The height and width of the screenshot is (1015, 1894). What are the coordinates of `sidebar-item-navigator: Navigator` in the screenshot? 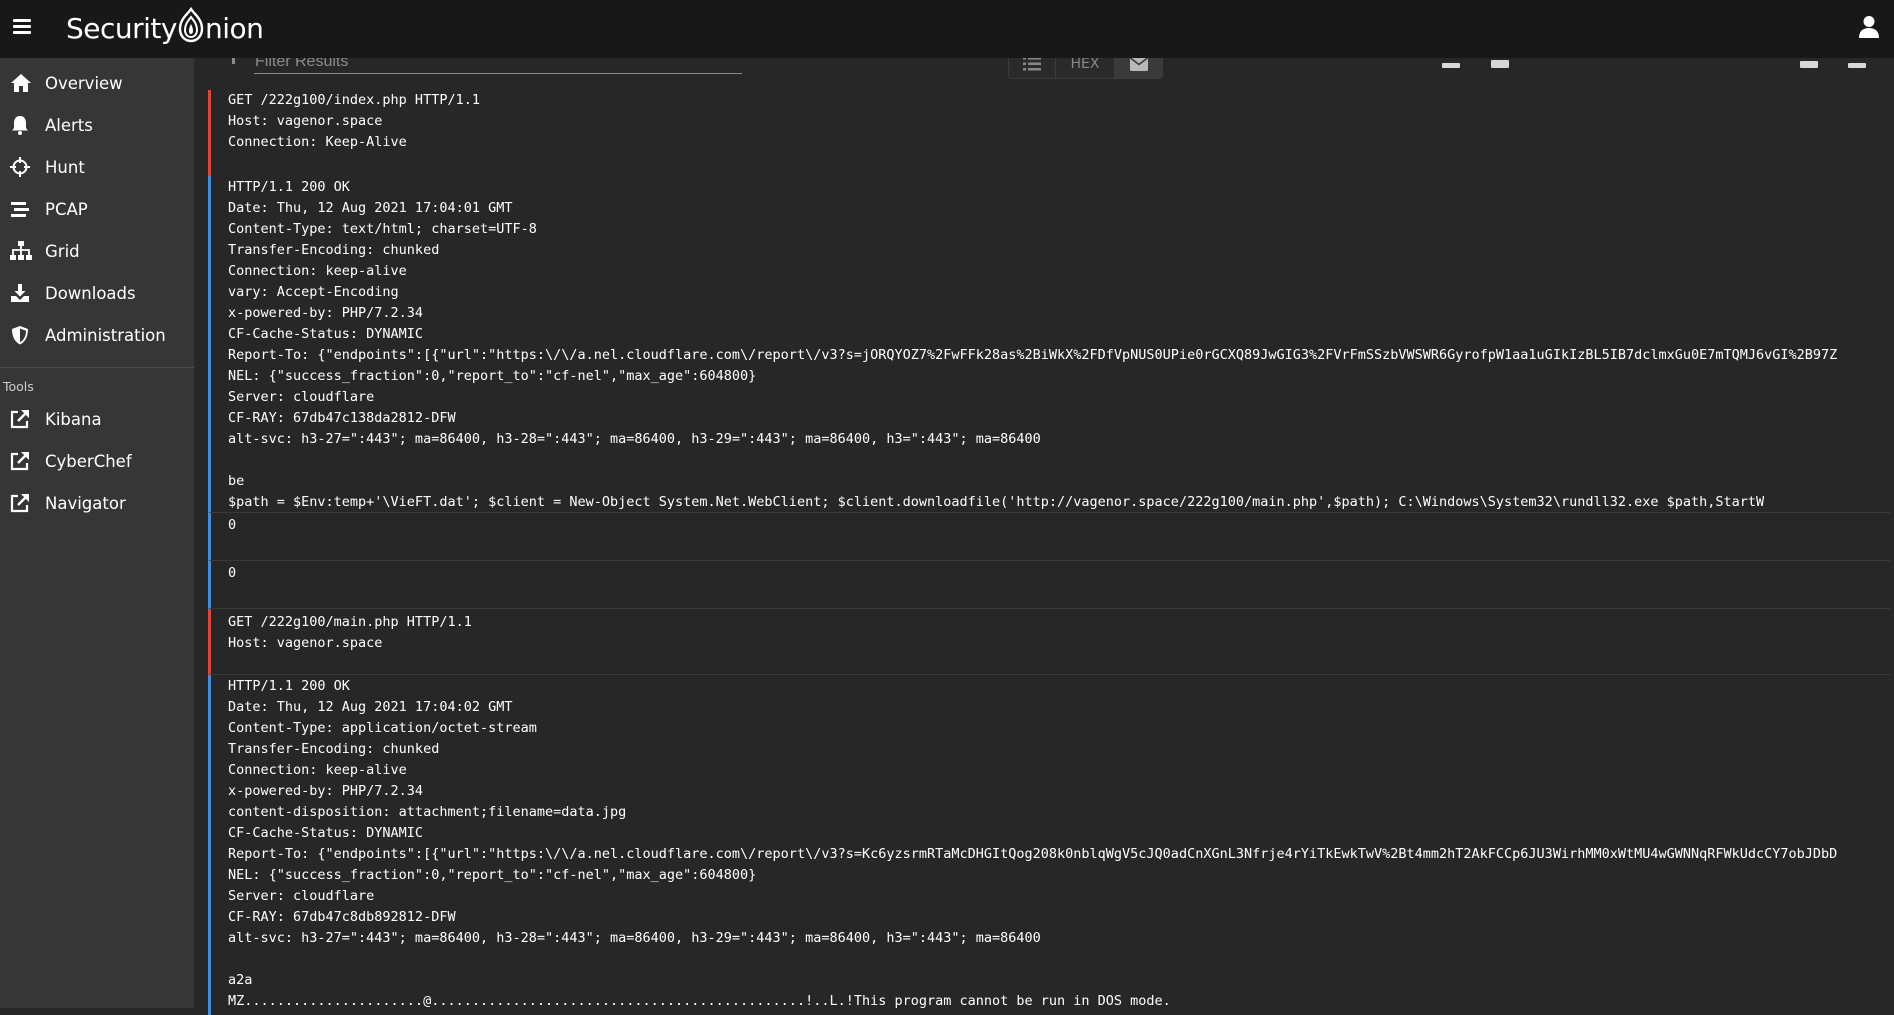 It's located at (97, 503).